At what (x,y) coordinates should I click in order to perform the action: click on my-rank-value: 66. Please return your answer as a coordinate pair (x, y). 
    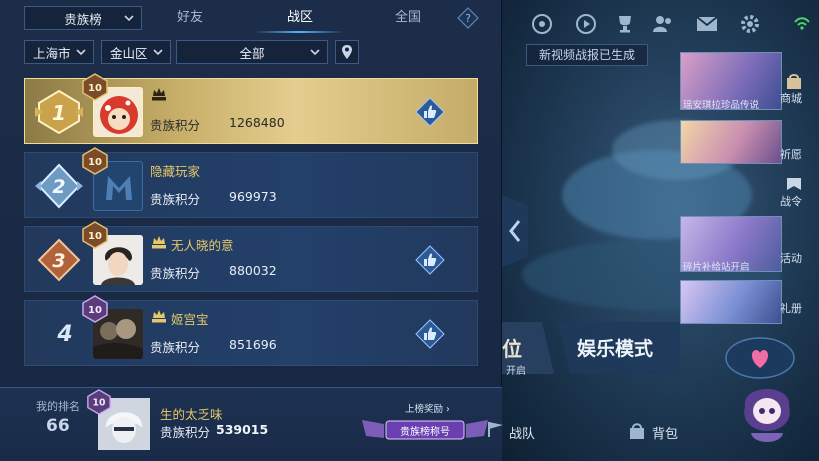
    Looking at the image, I should click on (58, 426).